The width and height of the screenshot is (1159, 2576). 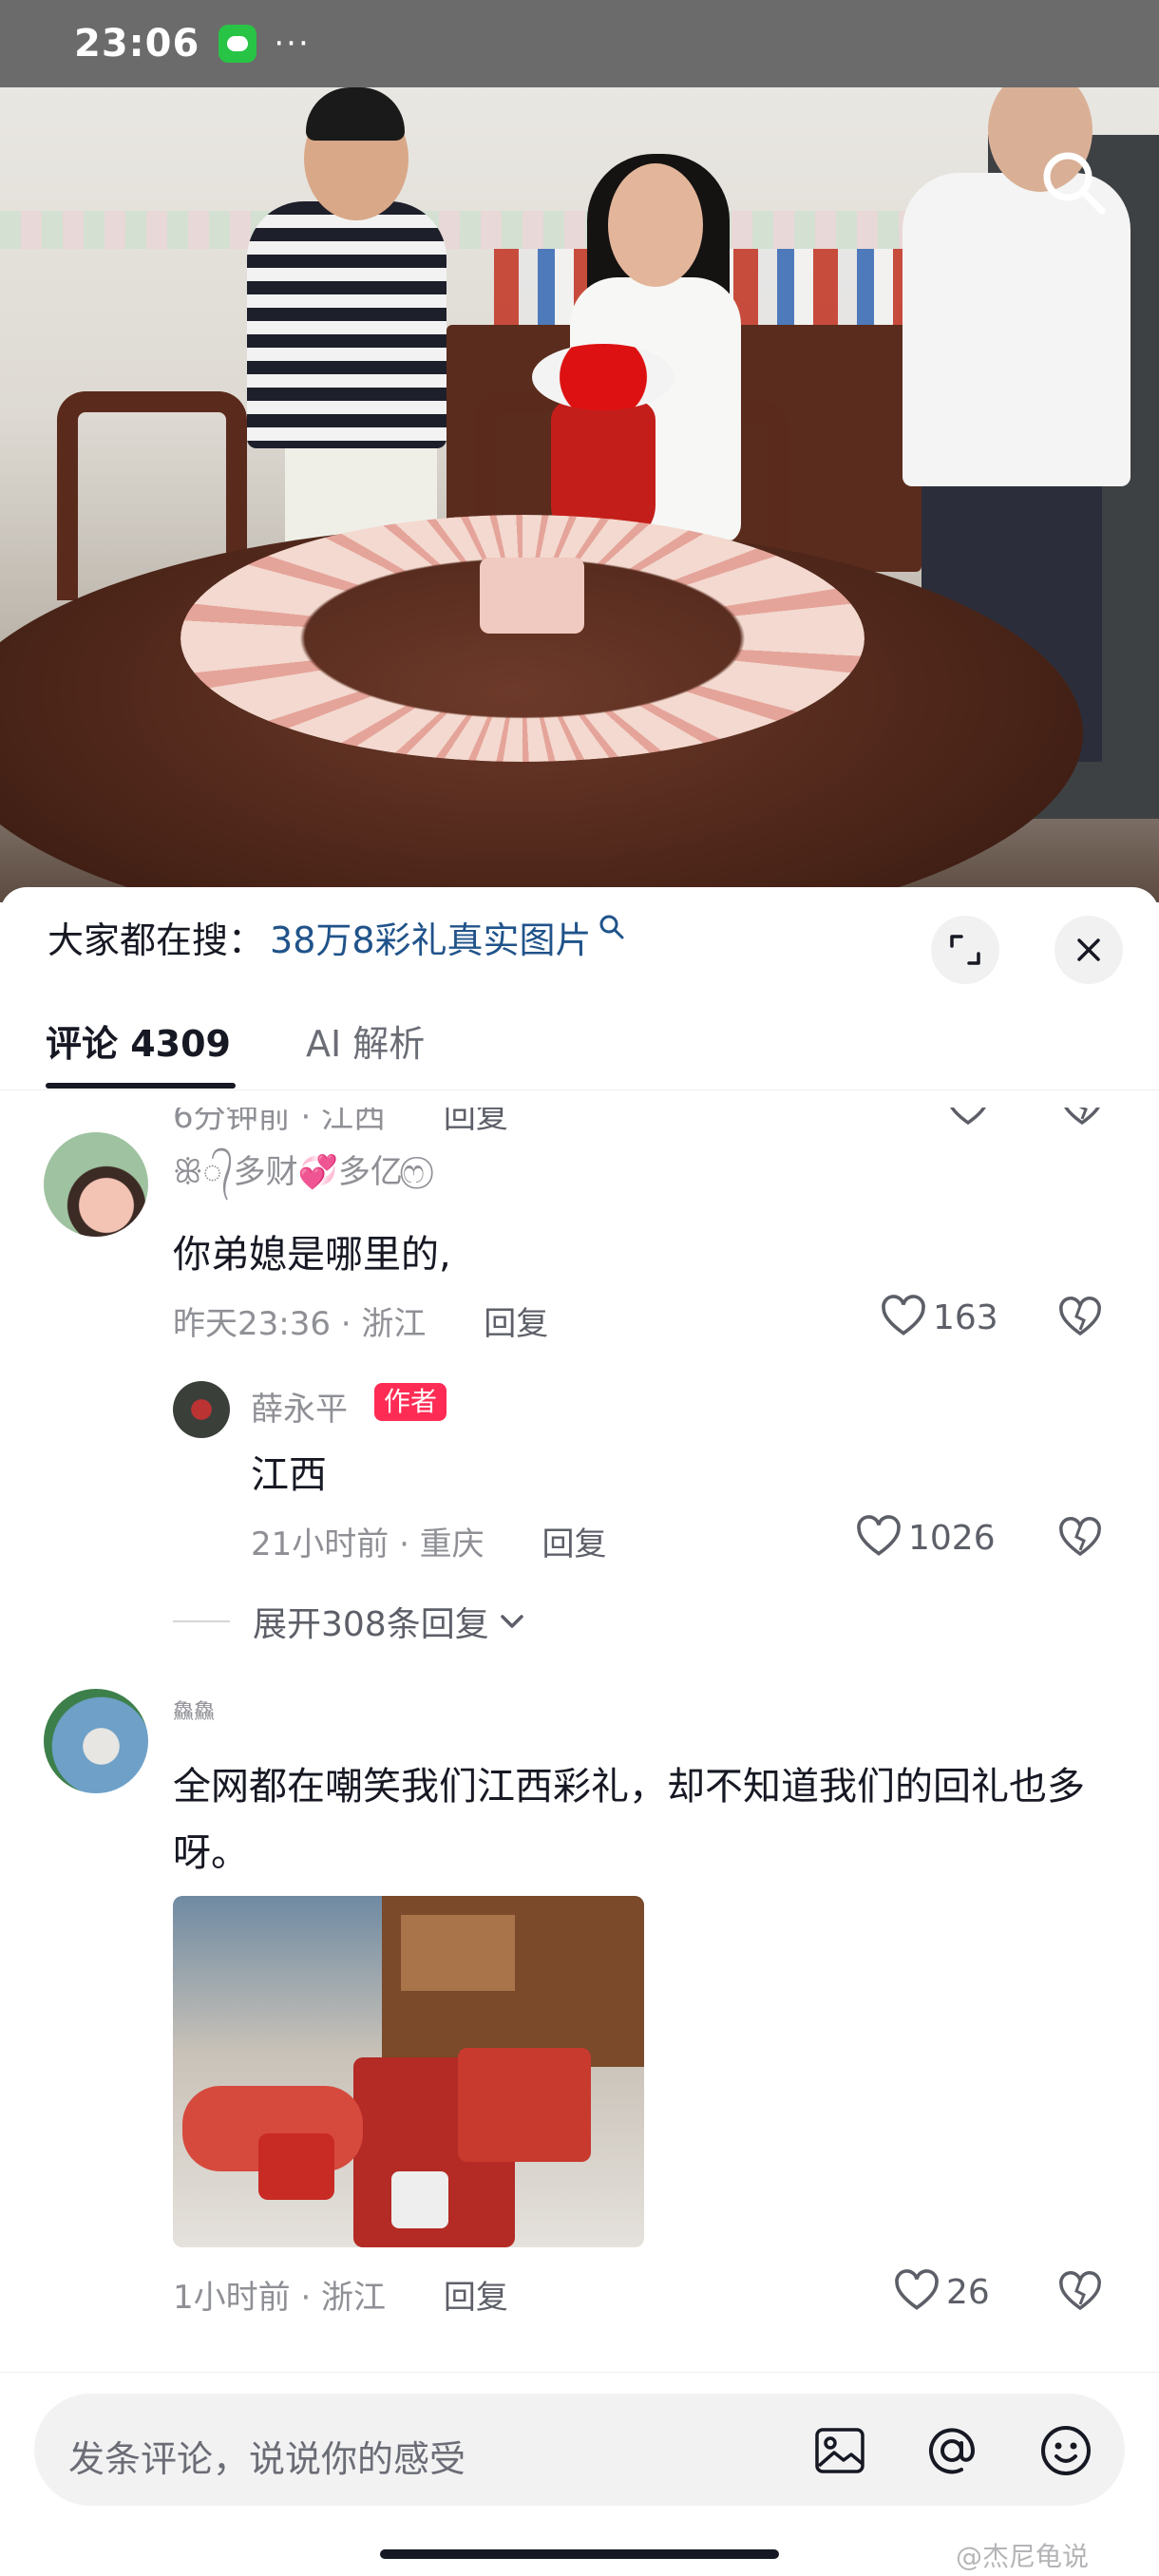 What do you see at coordinates (312, 1255) in the screenshot?
I see `comment-text: 你弟媳是哪里的,` at bounding box center [312, 1255].